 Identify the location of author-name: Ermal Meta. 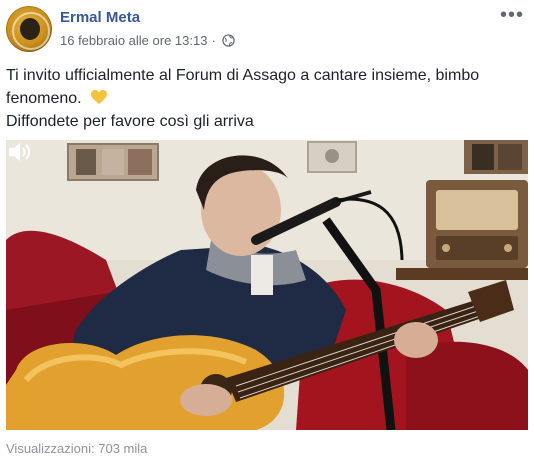
(100, 17).